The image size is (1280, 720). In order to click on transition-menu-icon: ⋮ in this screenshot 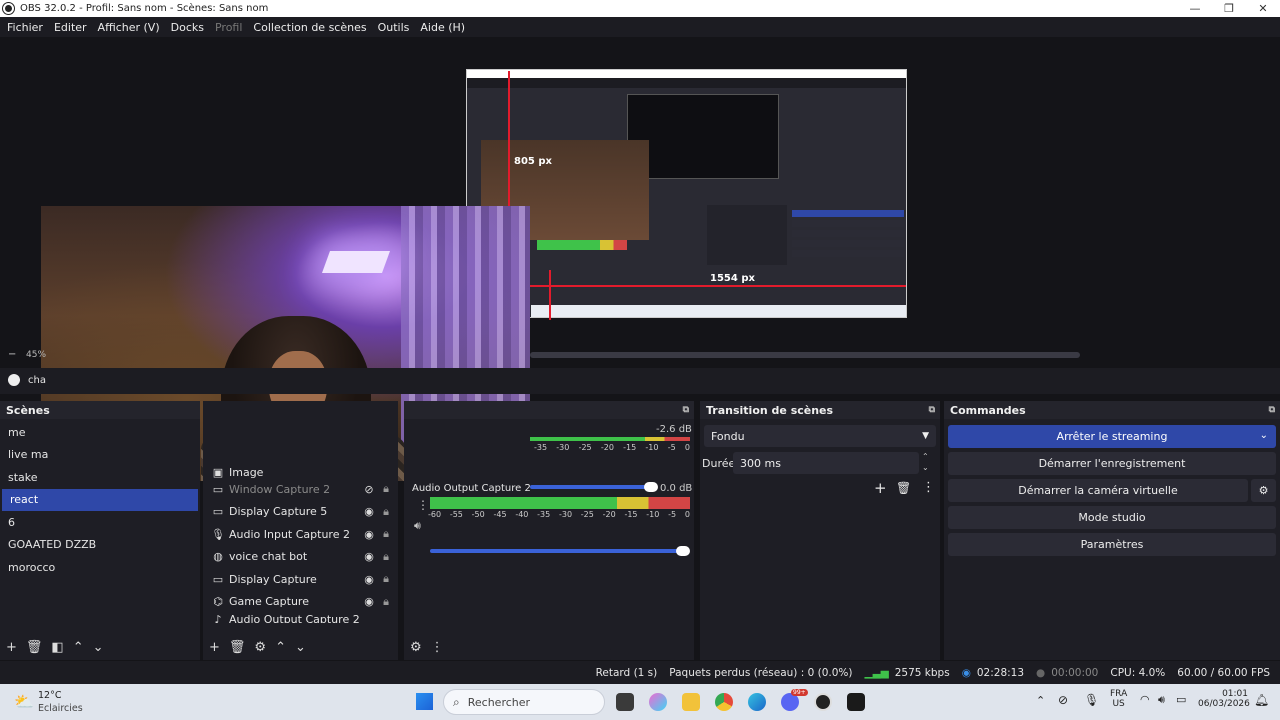, I will do `click(928, 487)`.